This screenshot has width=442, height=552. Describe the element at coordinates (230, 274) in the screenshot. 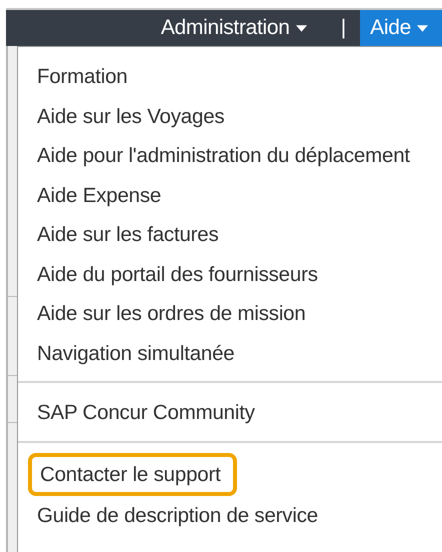

I see `menu-item: Aide du portail des fournisseurs` at that location.